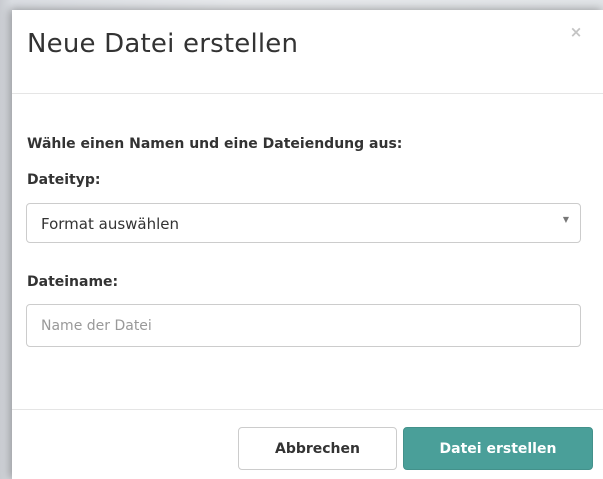 The width and height of the screenshot is (603, 479). Describe the element at coordinates (163, 44) in the screenshot. I see `dialog-title: Neue Datei erstellen` at that location.